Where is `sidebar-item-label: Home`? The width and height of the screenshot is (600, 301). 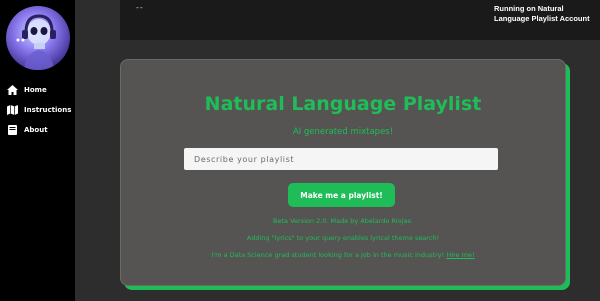
sidebar-item-label: Home is located at coordinates (35, 90).